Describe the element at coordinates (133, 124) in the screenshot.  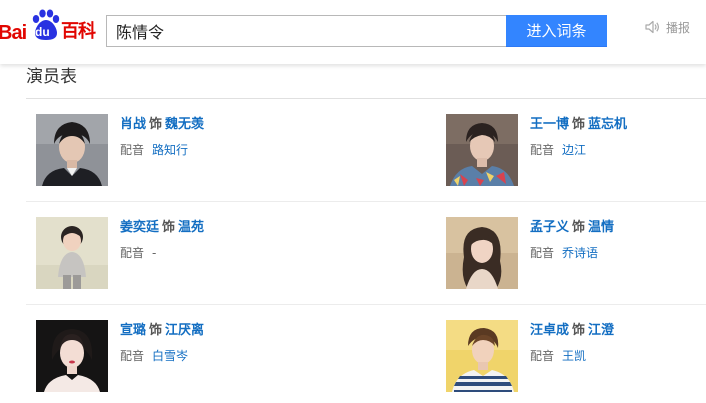
I see `actor-name-link: 肖战` at that location.